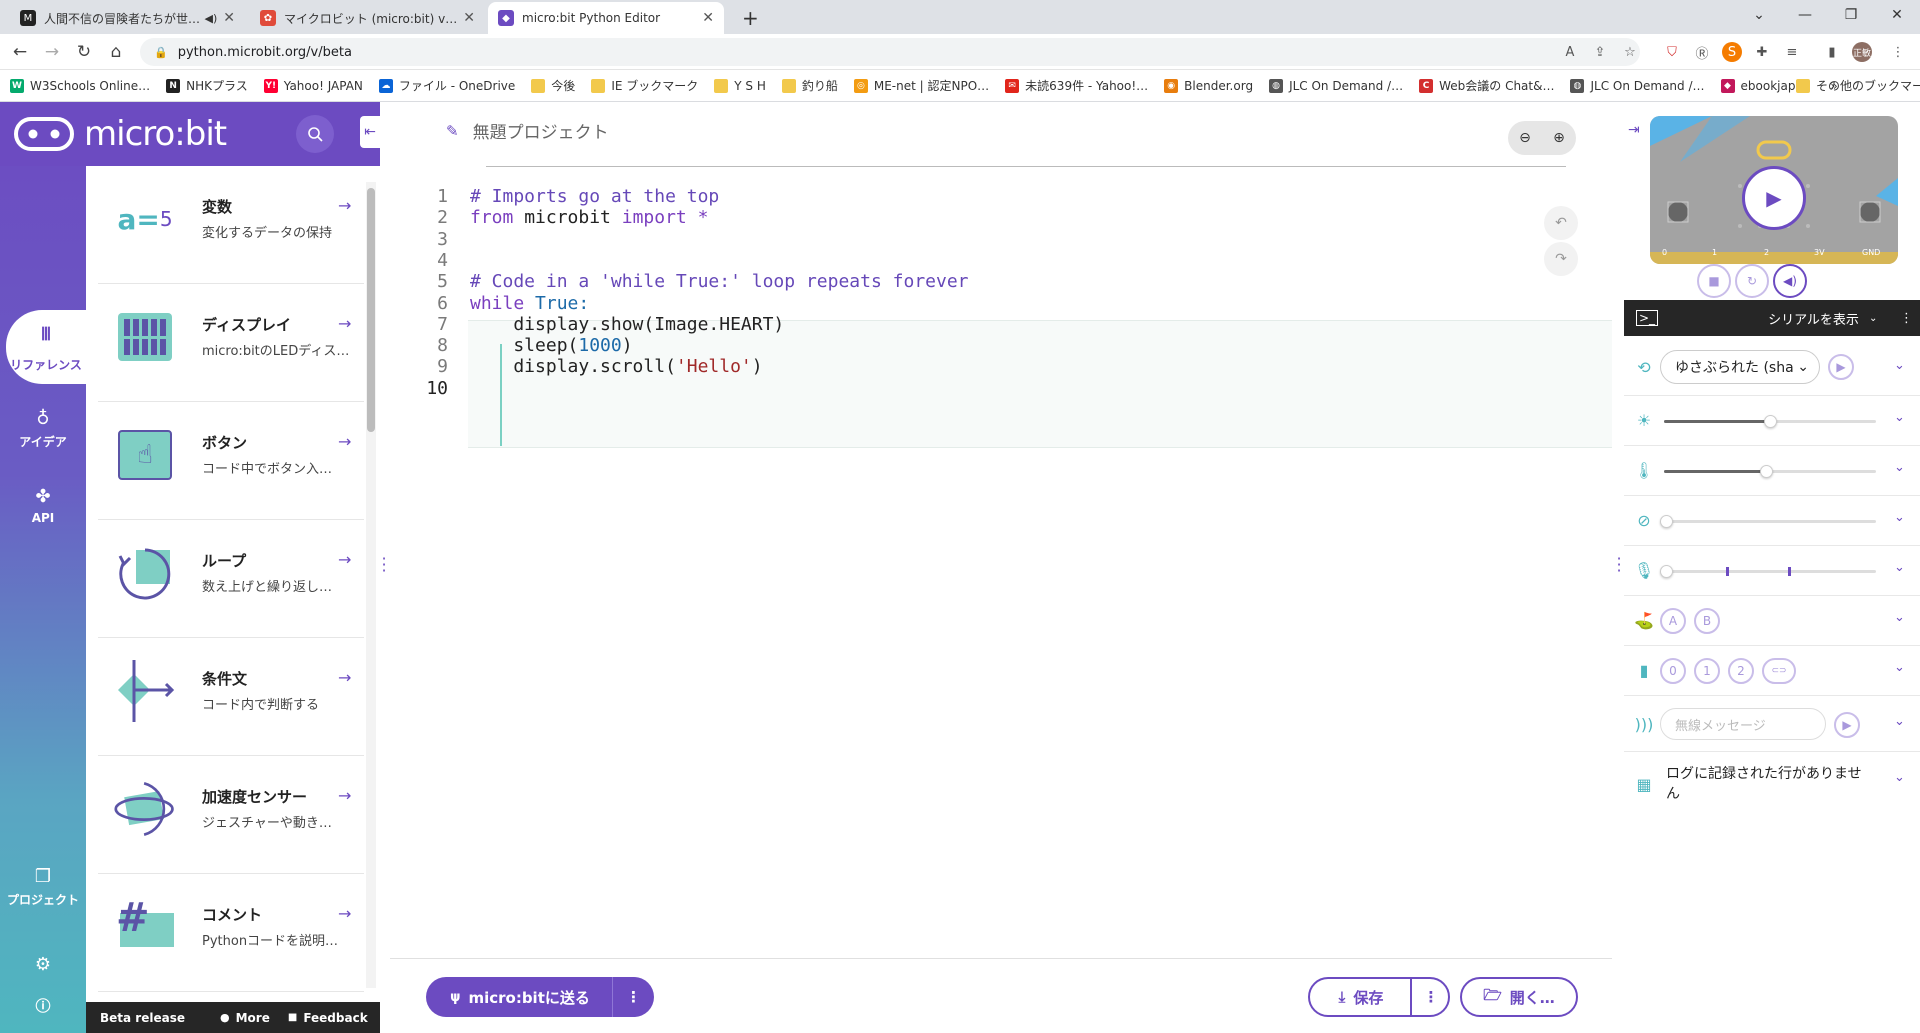  I want to click on collapse-simulator-icon: ⇥, so click(1634, 130).